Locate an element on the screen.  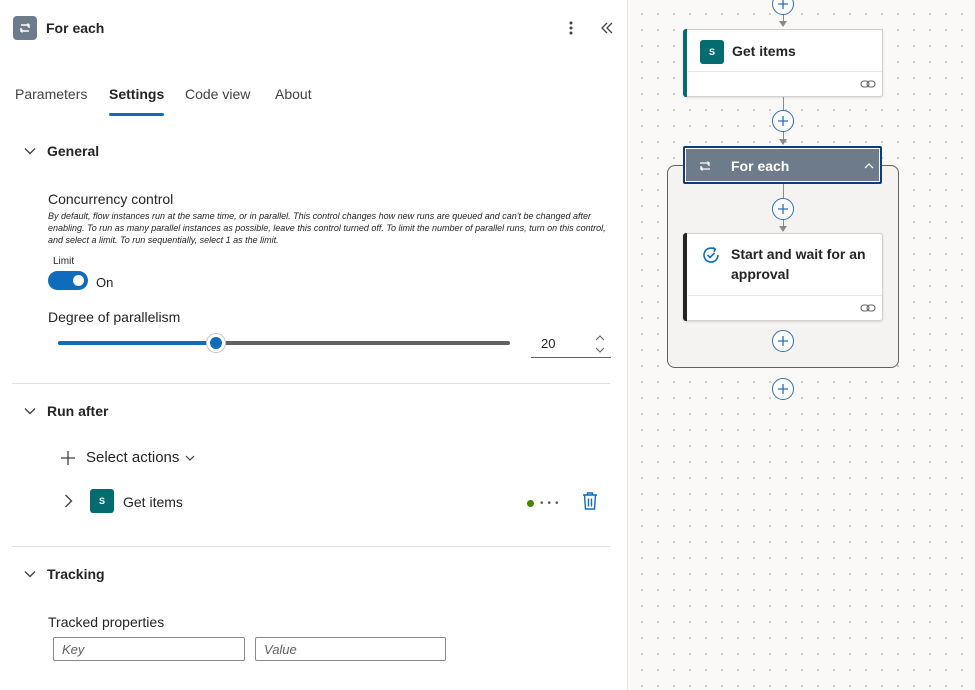
run-after-status-options: ••• is located at coordinates (545, 503).